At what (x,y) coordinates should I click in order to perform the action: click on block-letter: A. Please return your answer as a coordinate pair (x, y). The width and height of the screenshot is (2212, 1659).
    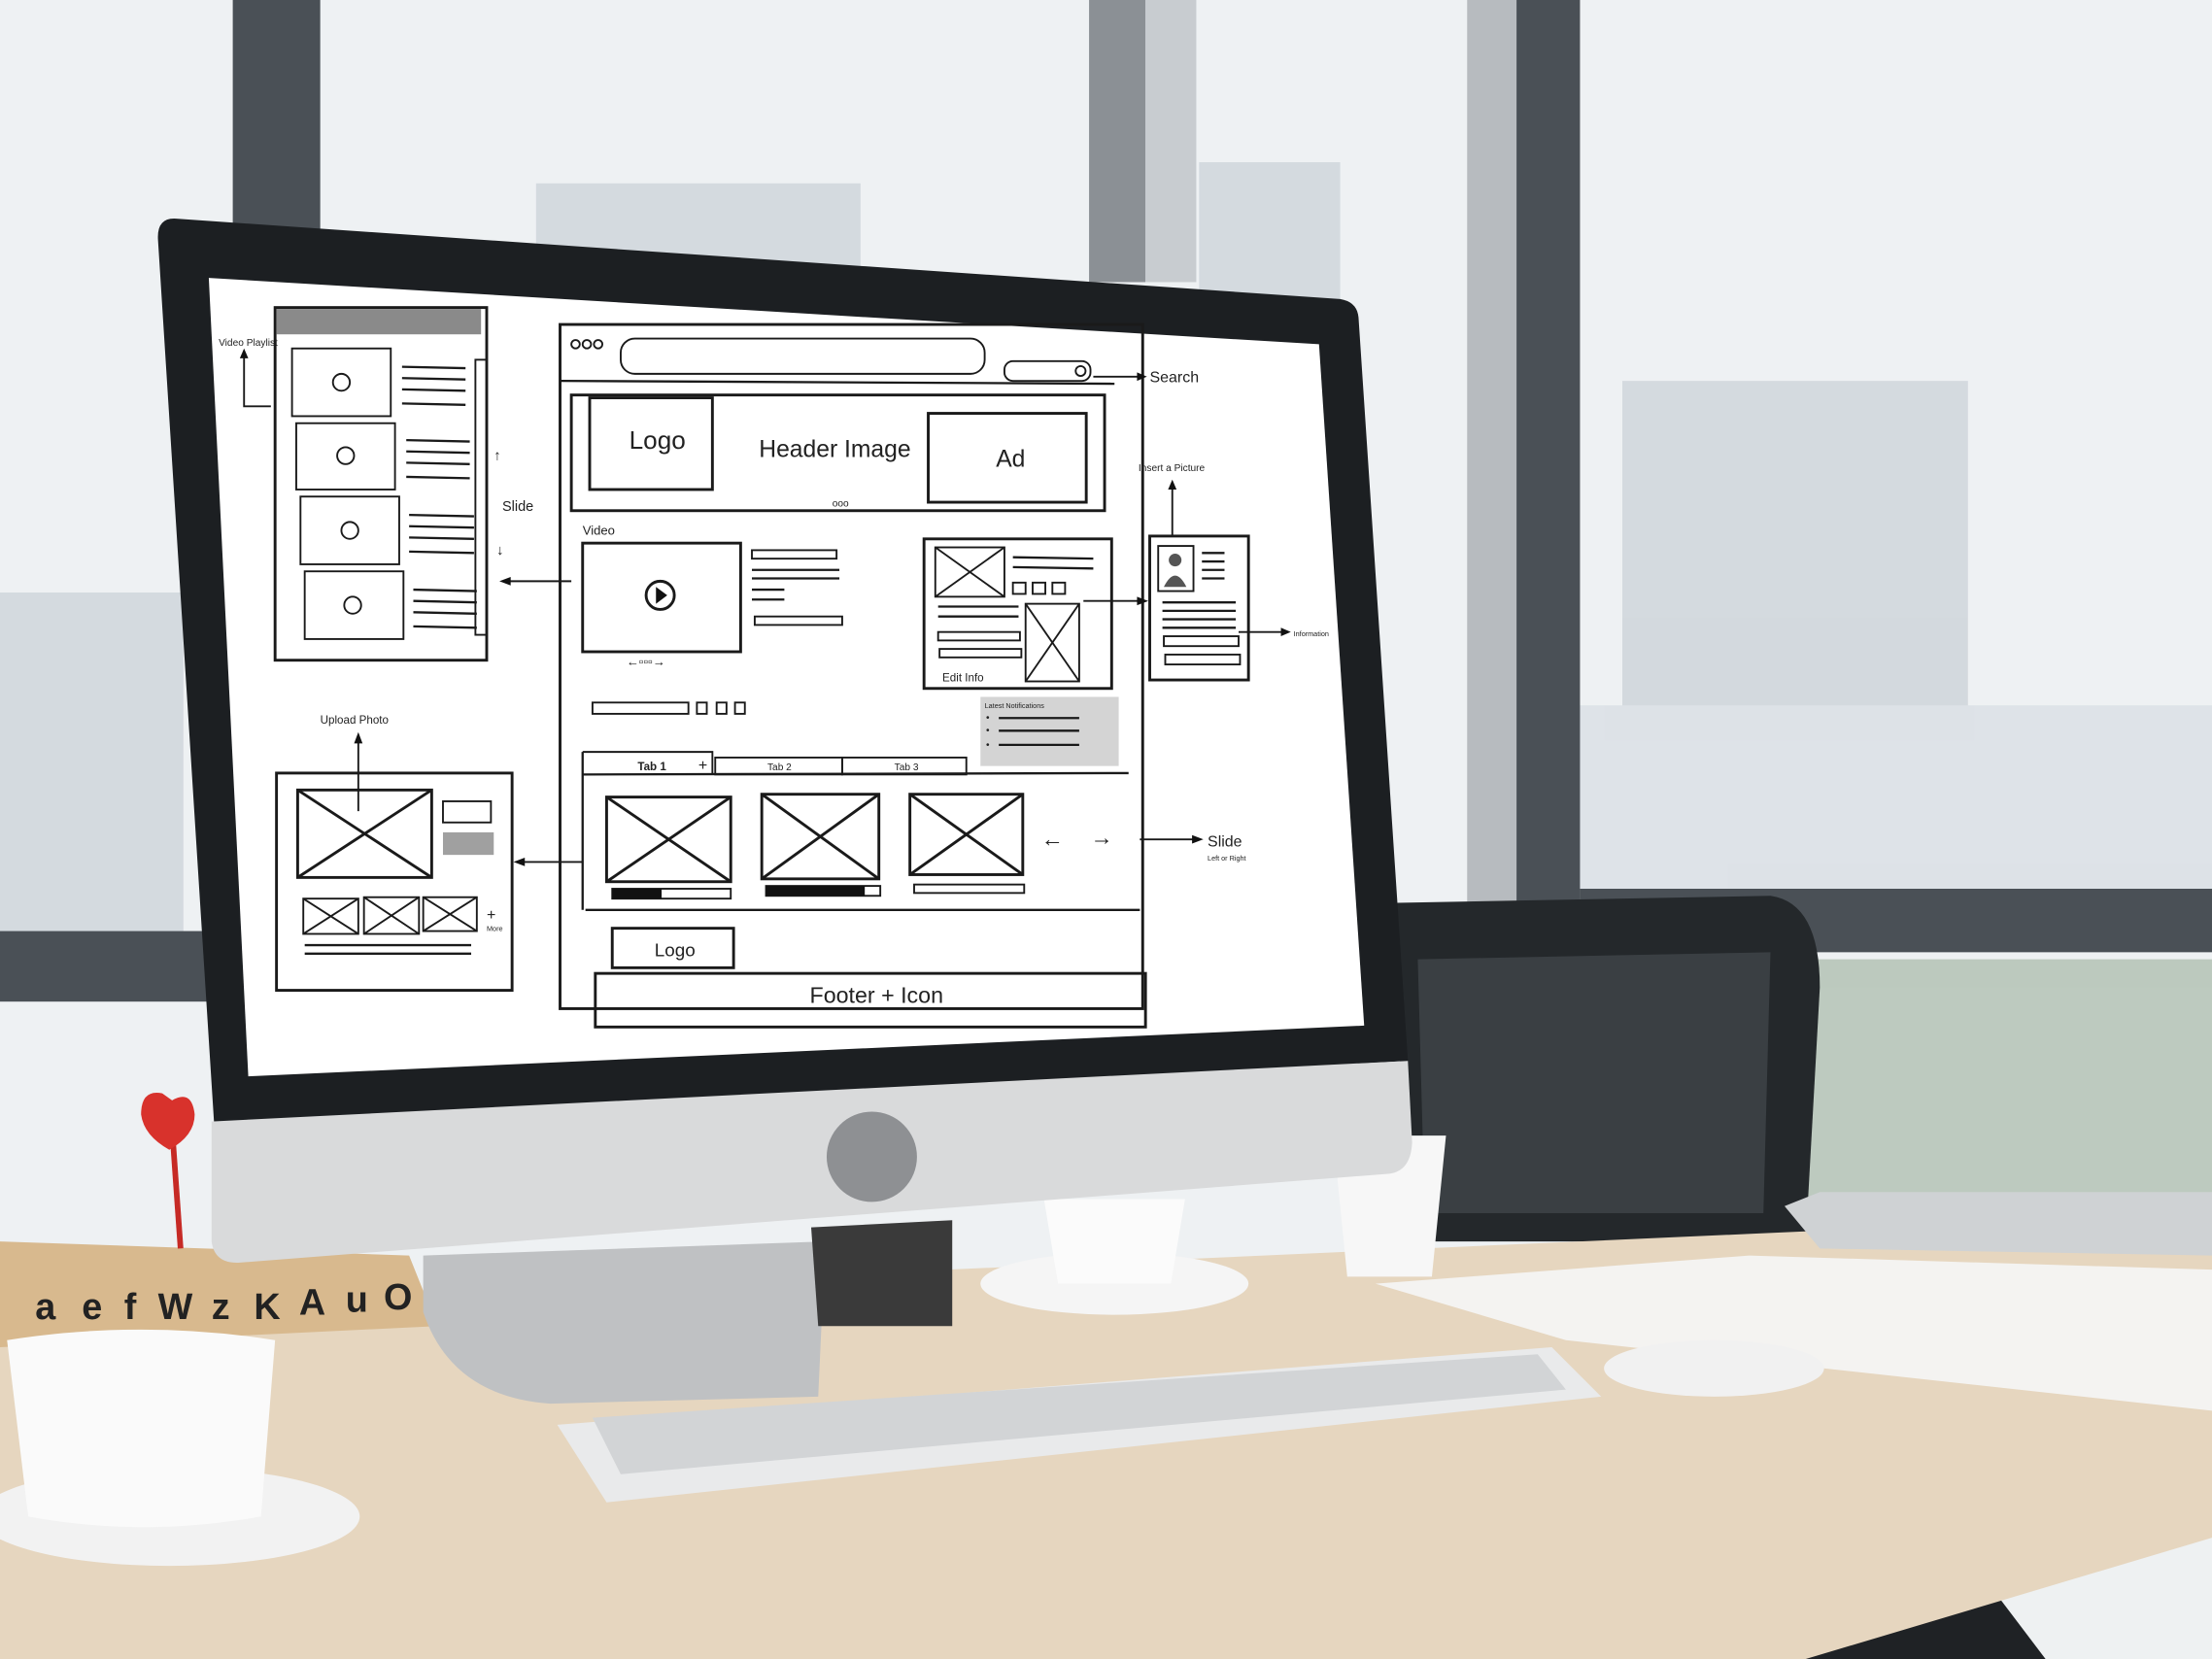
    Looking at the image, I should click on (312, 1303).